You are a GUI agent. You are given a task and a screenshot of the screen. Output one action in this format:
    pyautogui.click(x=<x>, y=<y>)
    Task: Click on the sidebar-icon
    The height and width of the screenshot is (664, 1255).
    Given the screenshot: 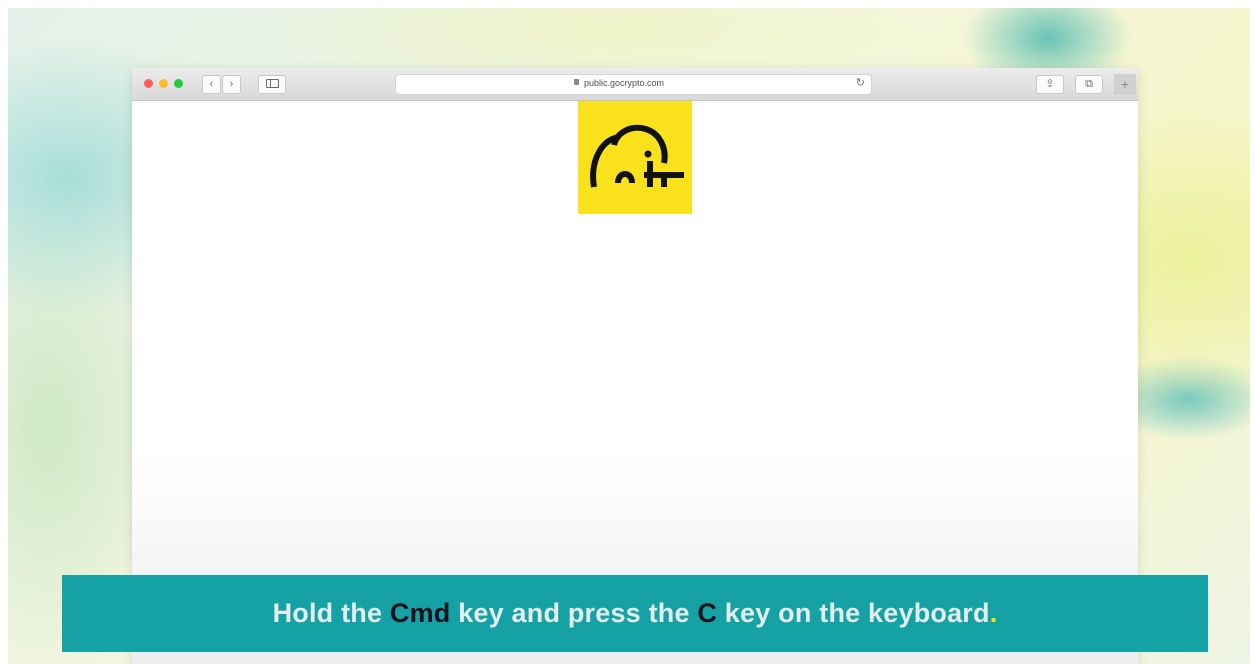 What is the action you would take?
    pyautogui.click(x=272, y=83)
    